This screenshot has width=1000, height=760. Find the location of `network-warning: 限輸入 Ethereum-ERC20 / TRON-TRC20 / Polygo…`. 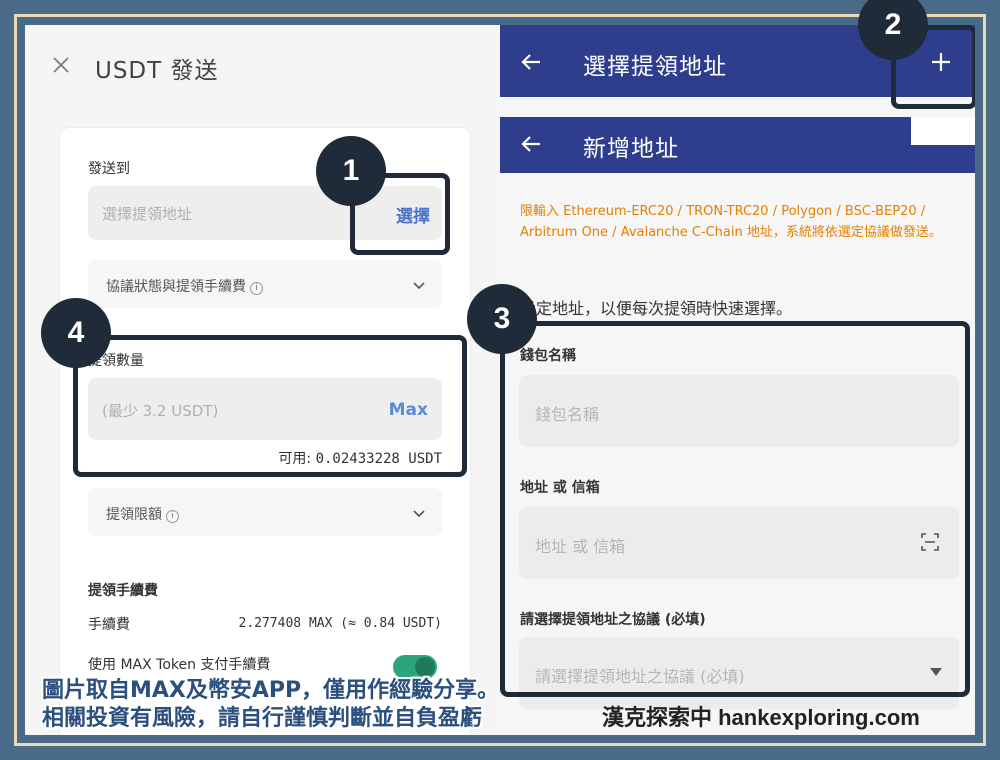

network-warning: 限輸入 Ethereum-ERC20 / TRON-TRC20 / Polygo… is located at coordinates (731, 222).